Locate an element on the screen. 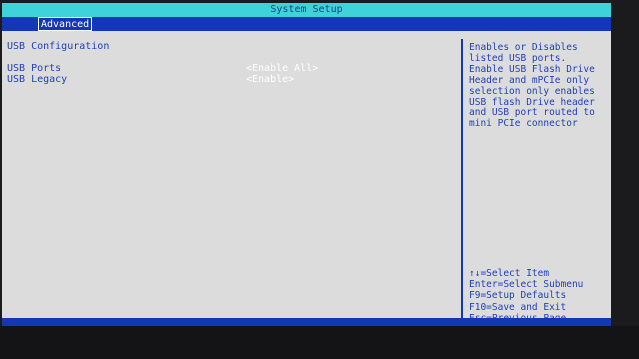  key-save-exit: F10=Save and Exit is located at coordinates (518, 307).